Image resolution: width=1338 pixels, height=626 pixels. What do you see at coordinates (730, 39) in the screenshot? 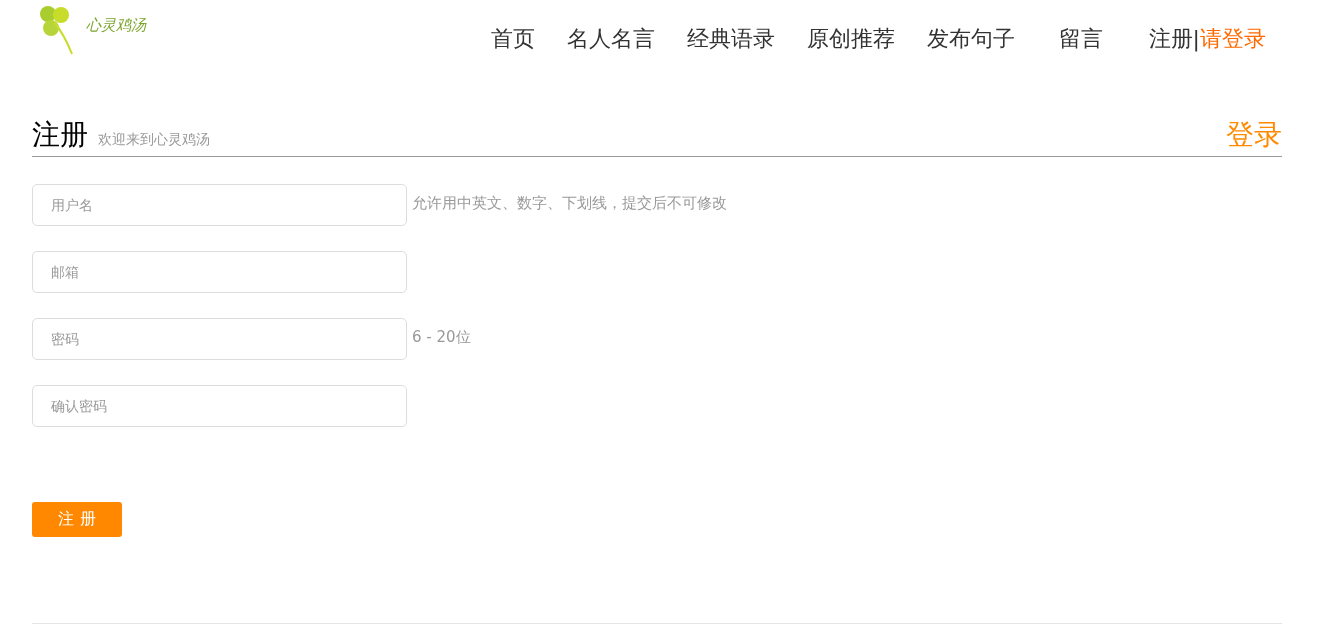
I see `nav-link: 经典语录` at bounding box center [730, 39].